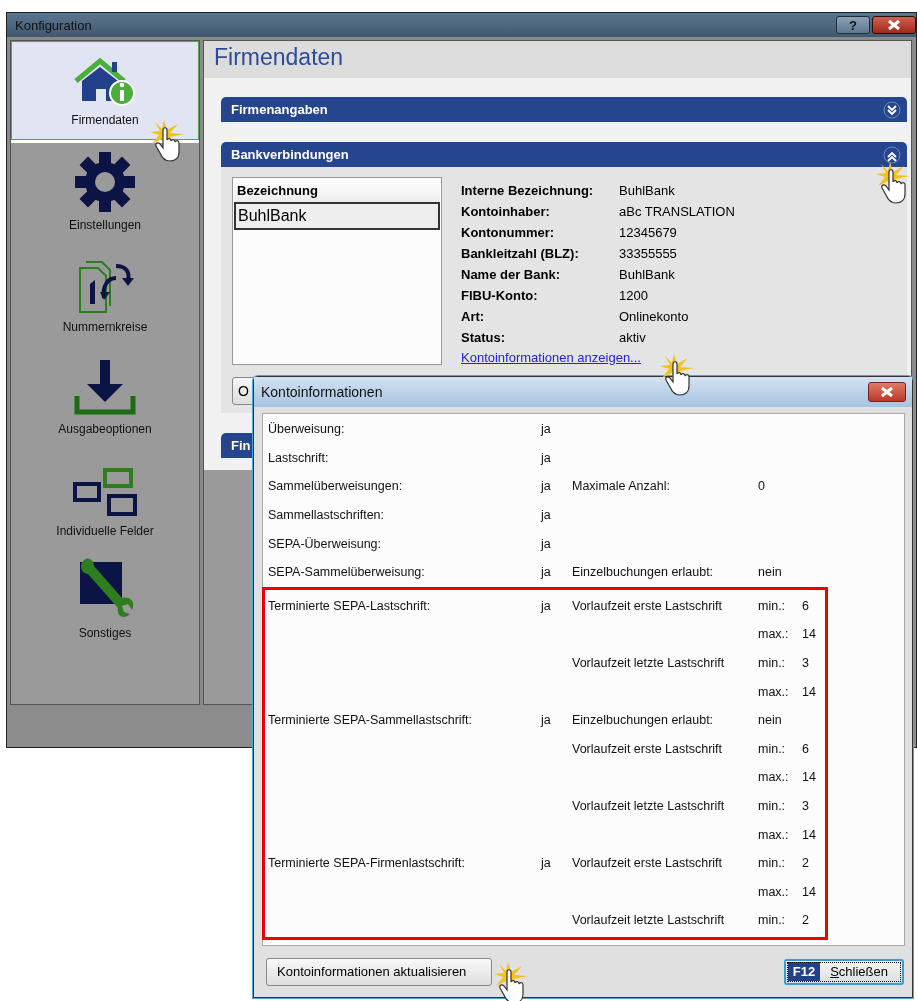 The image size is (917, 1001). I want to click on info-text: Terminierte SEPA-Sammellastschrift:, so click(370, 720).